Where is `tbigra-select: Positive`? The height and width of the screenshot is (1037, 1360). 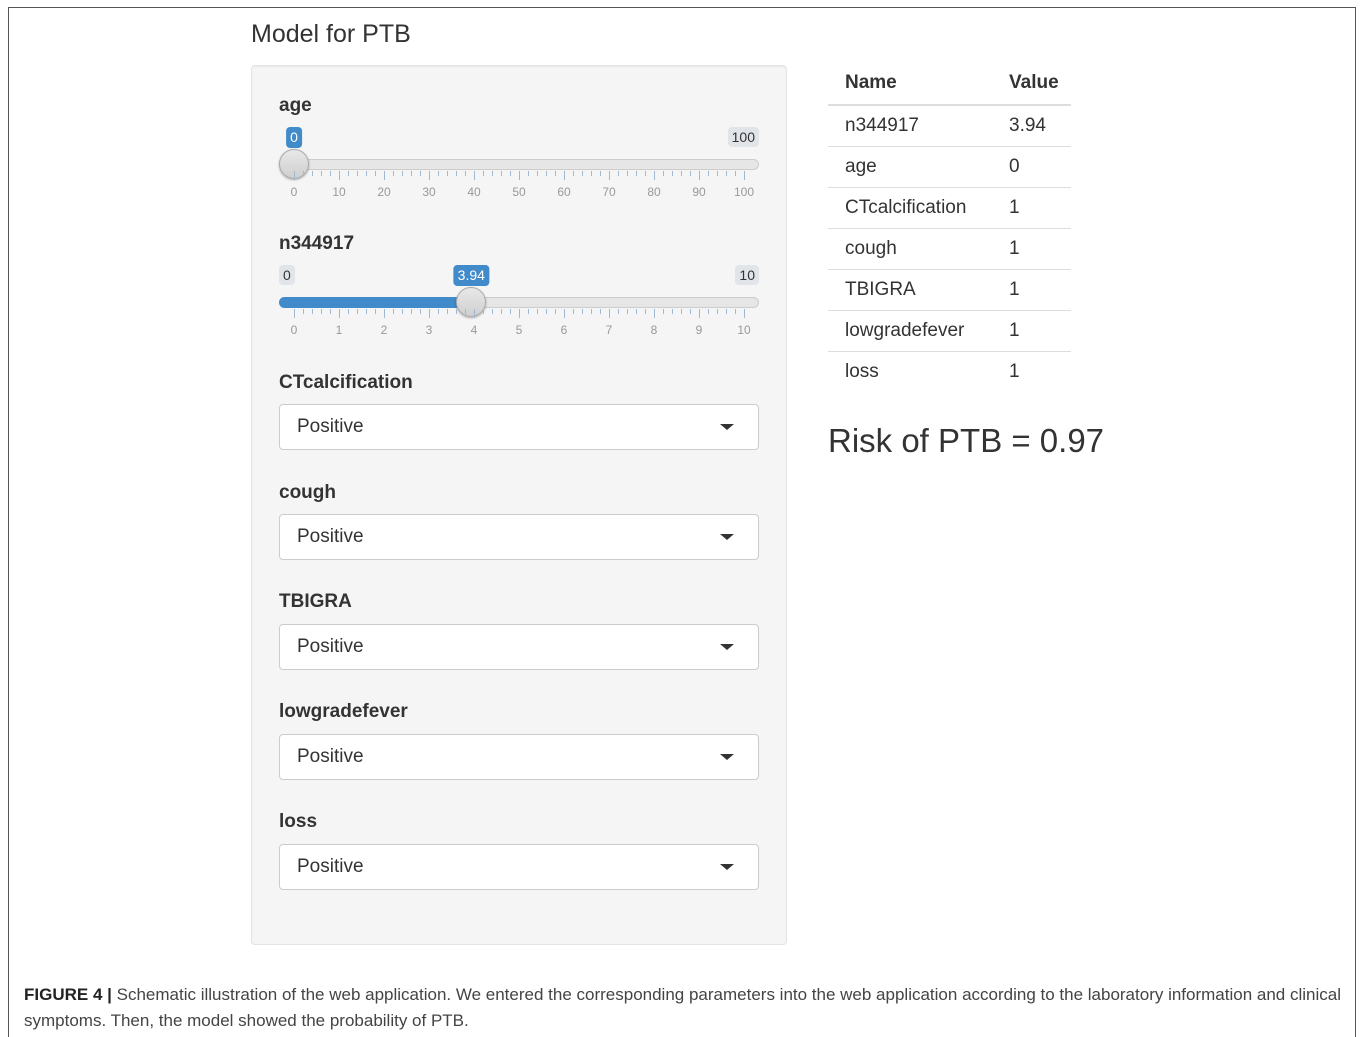
tbigra-select: Positive is located at coordinates (519, 647).